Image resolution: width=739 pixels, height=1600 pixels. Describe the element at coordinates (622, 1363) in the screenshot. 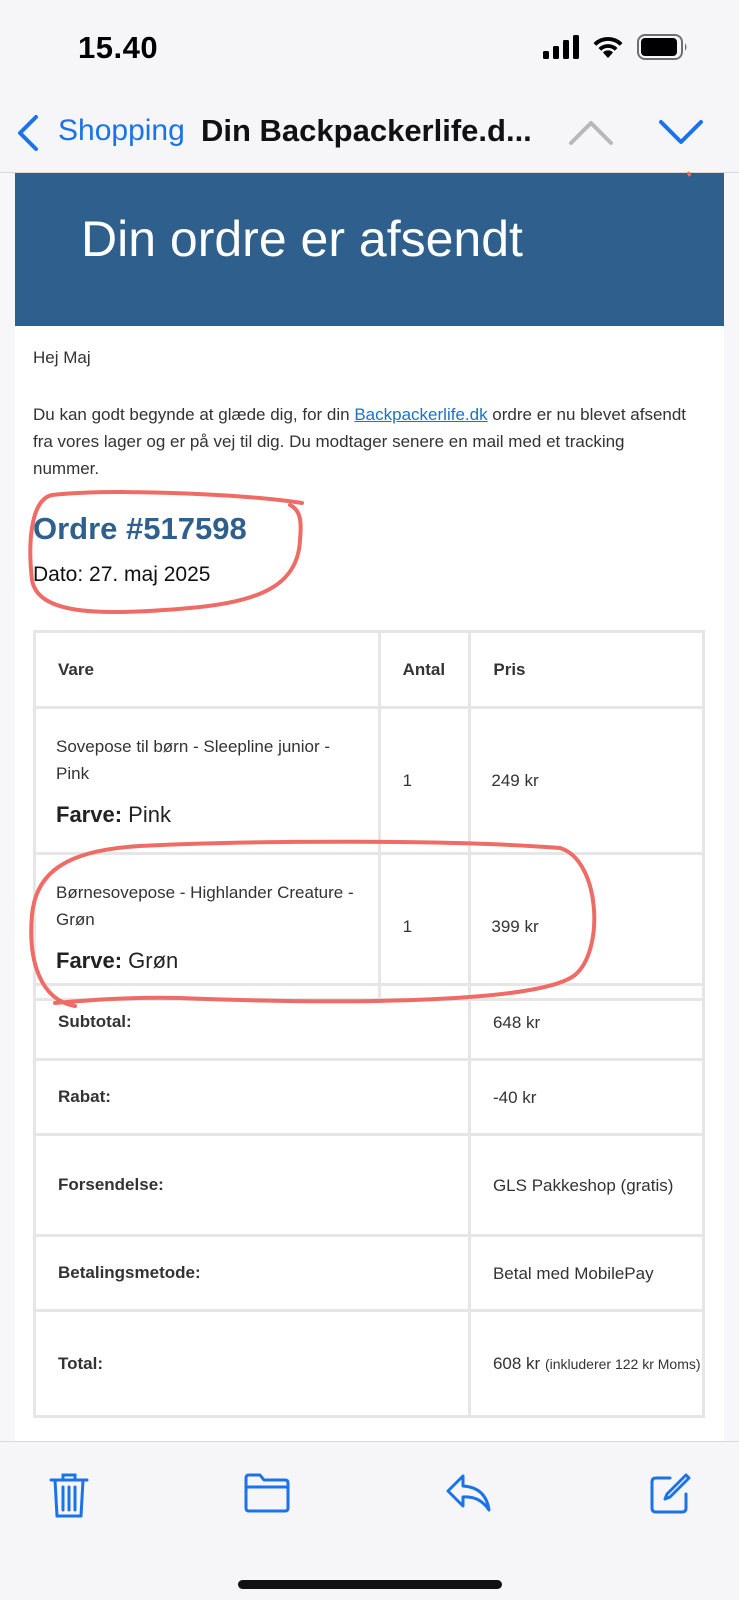

I see `total-vat-note: (inkluderer 122 kr Moms)` at that location.